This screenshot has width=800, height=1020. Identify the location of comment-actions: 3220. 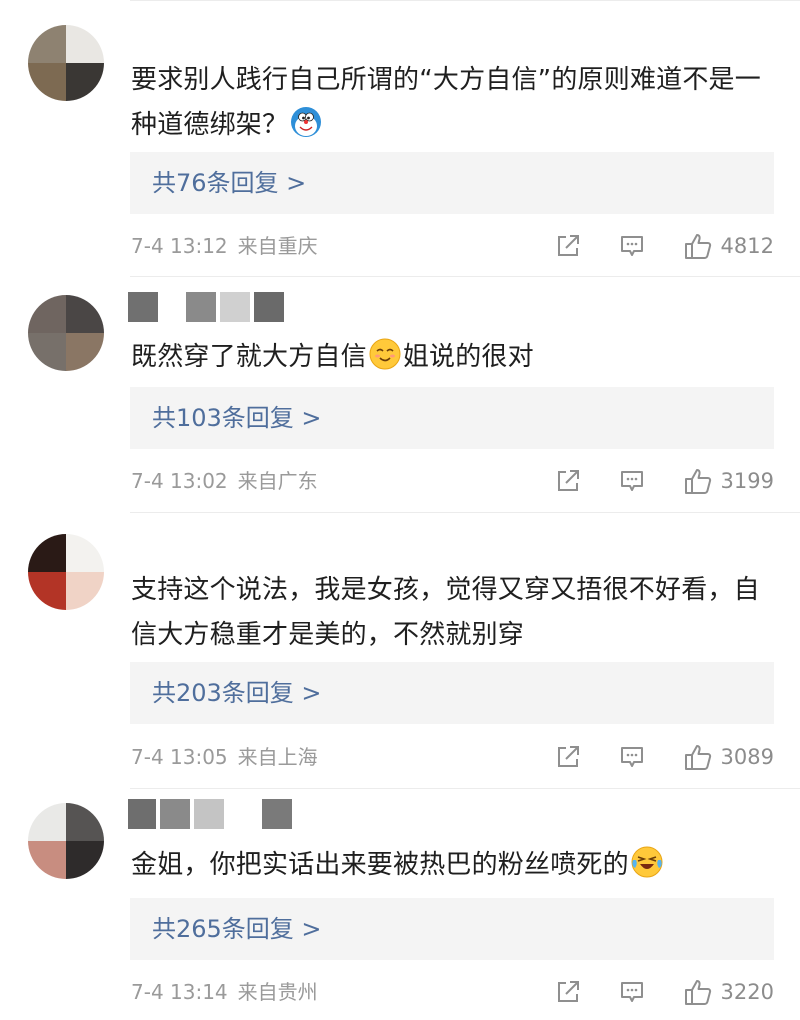
(664, 992).